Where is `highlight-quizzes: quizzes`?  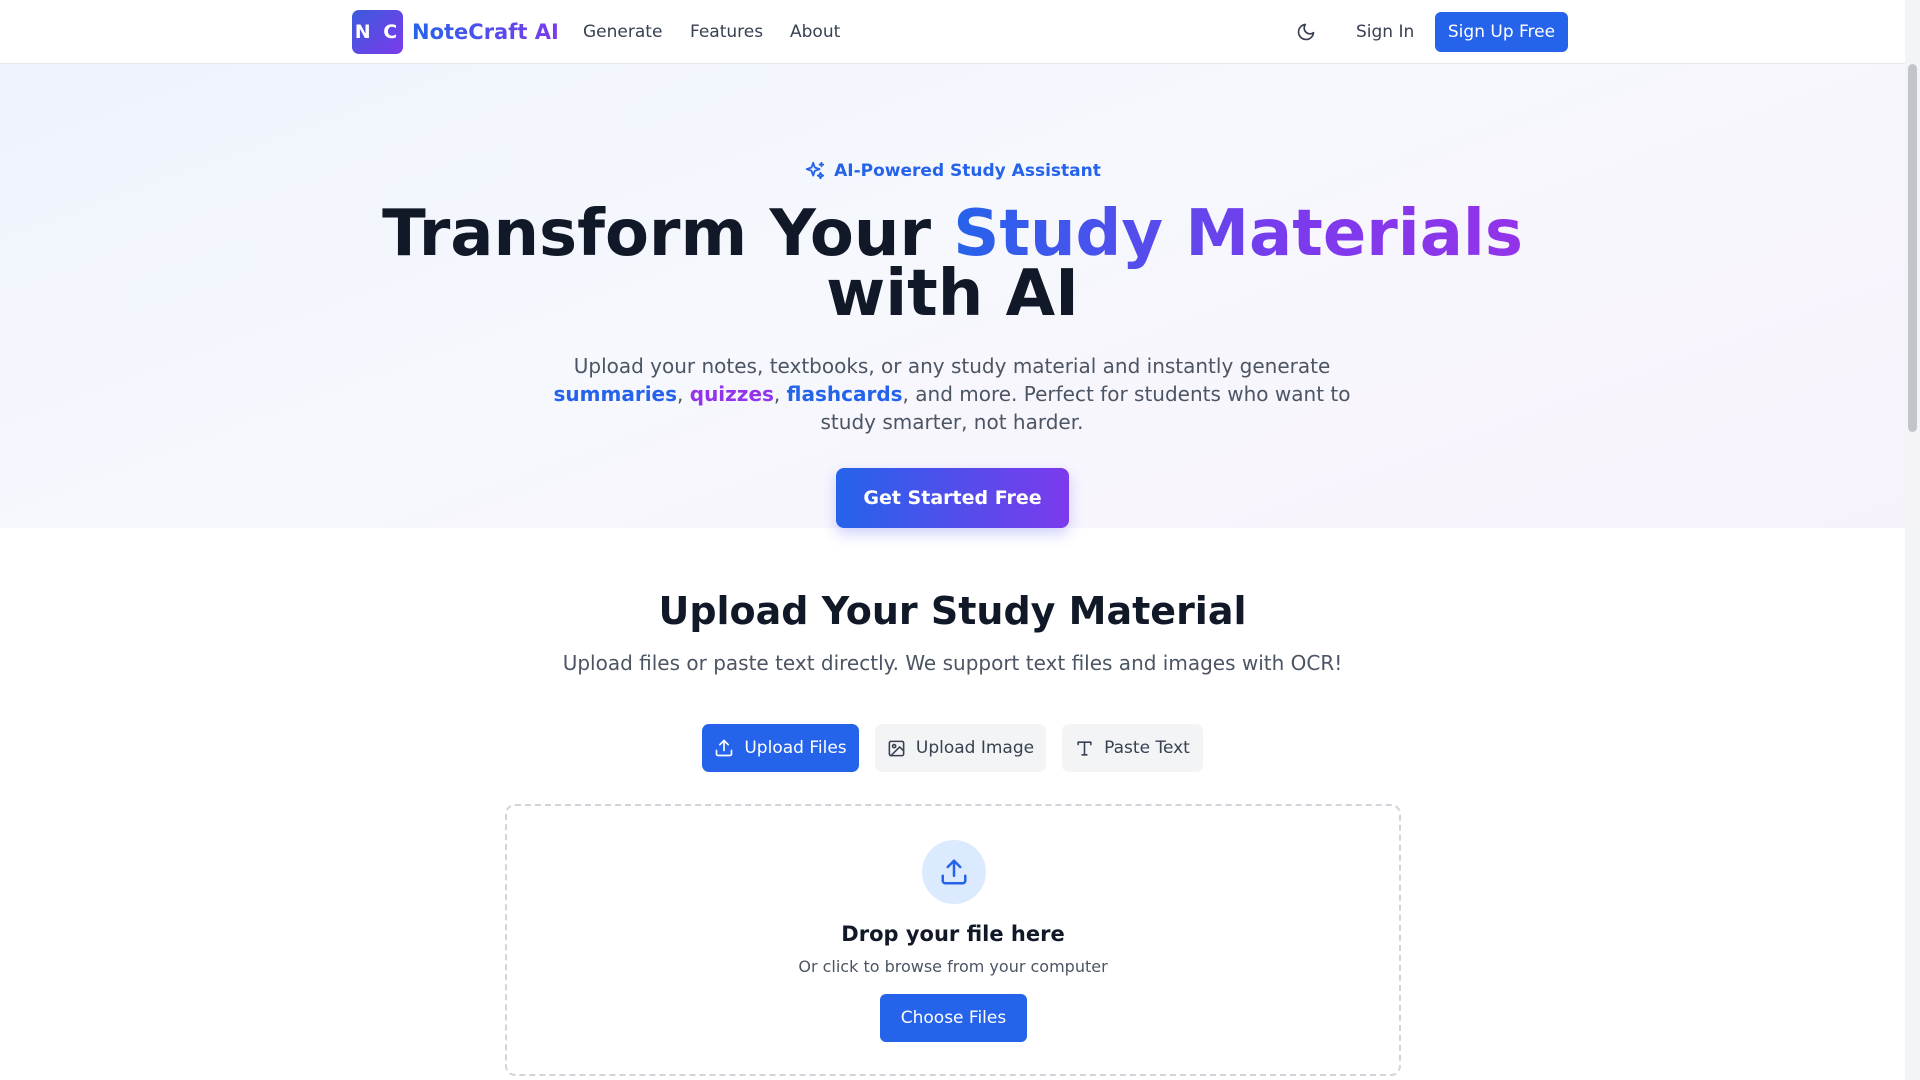
highlight-quizzes: quizzes is located at coordinates (731, 394).